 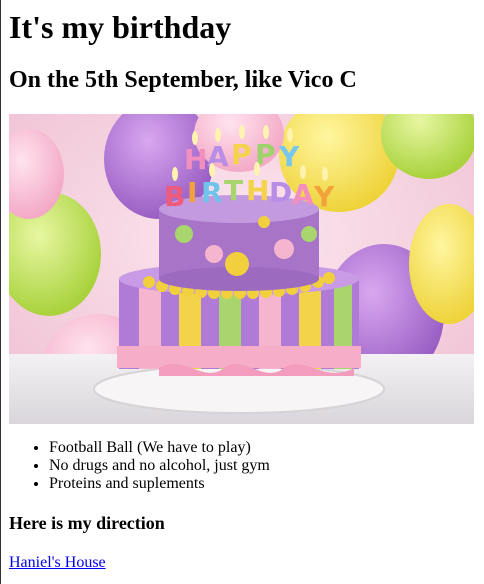 What do you see at coordinates (183, 80) in the screenshot?
I see `page-subtitle: On the 5th September, like Vico C` at bounding box center [183, 80].